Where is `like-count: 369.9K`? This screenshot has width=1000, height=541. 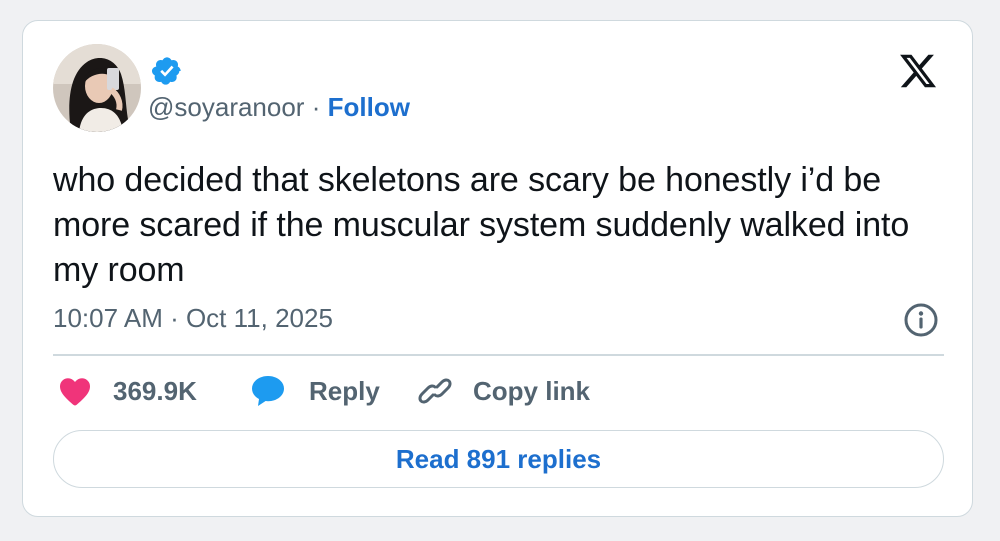 like-count: 369.9K is located at coordinates (155, 390).